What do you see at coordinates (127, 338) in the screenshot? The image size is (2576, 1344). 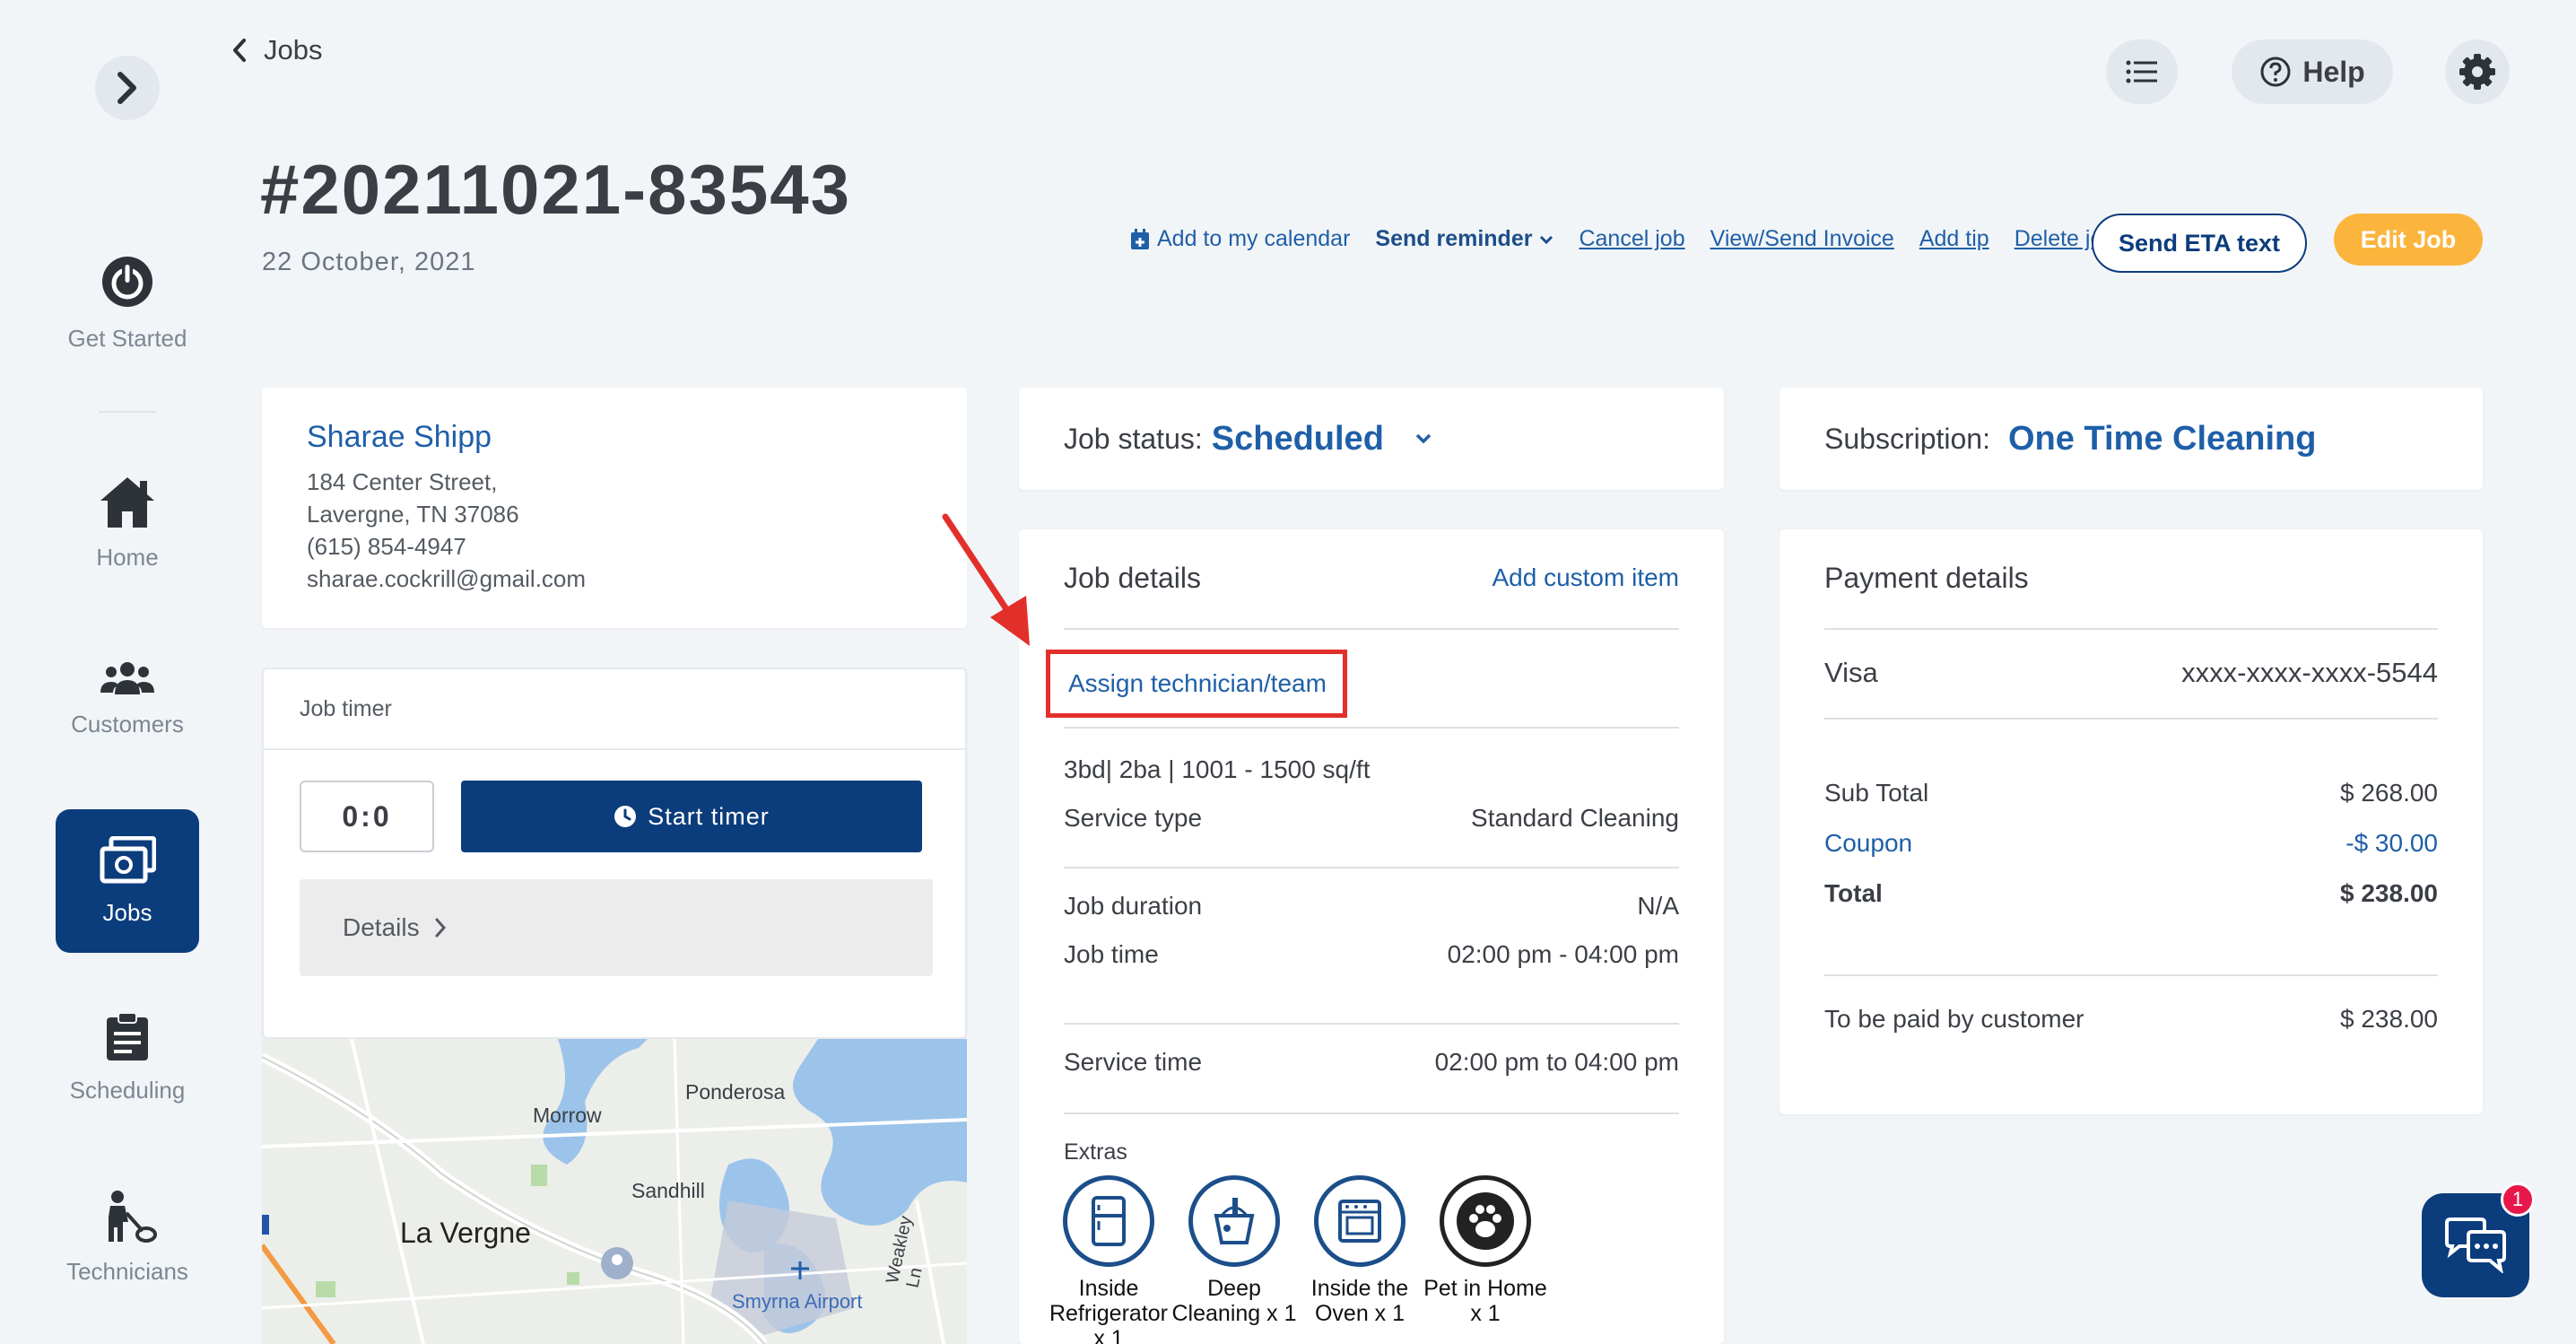 I see `sidebar-item-label: Get Started` at bounding box center [127, 338].